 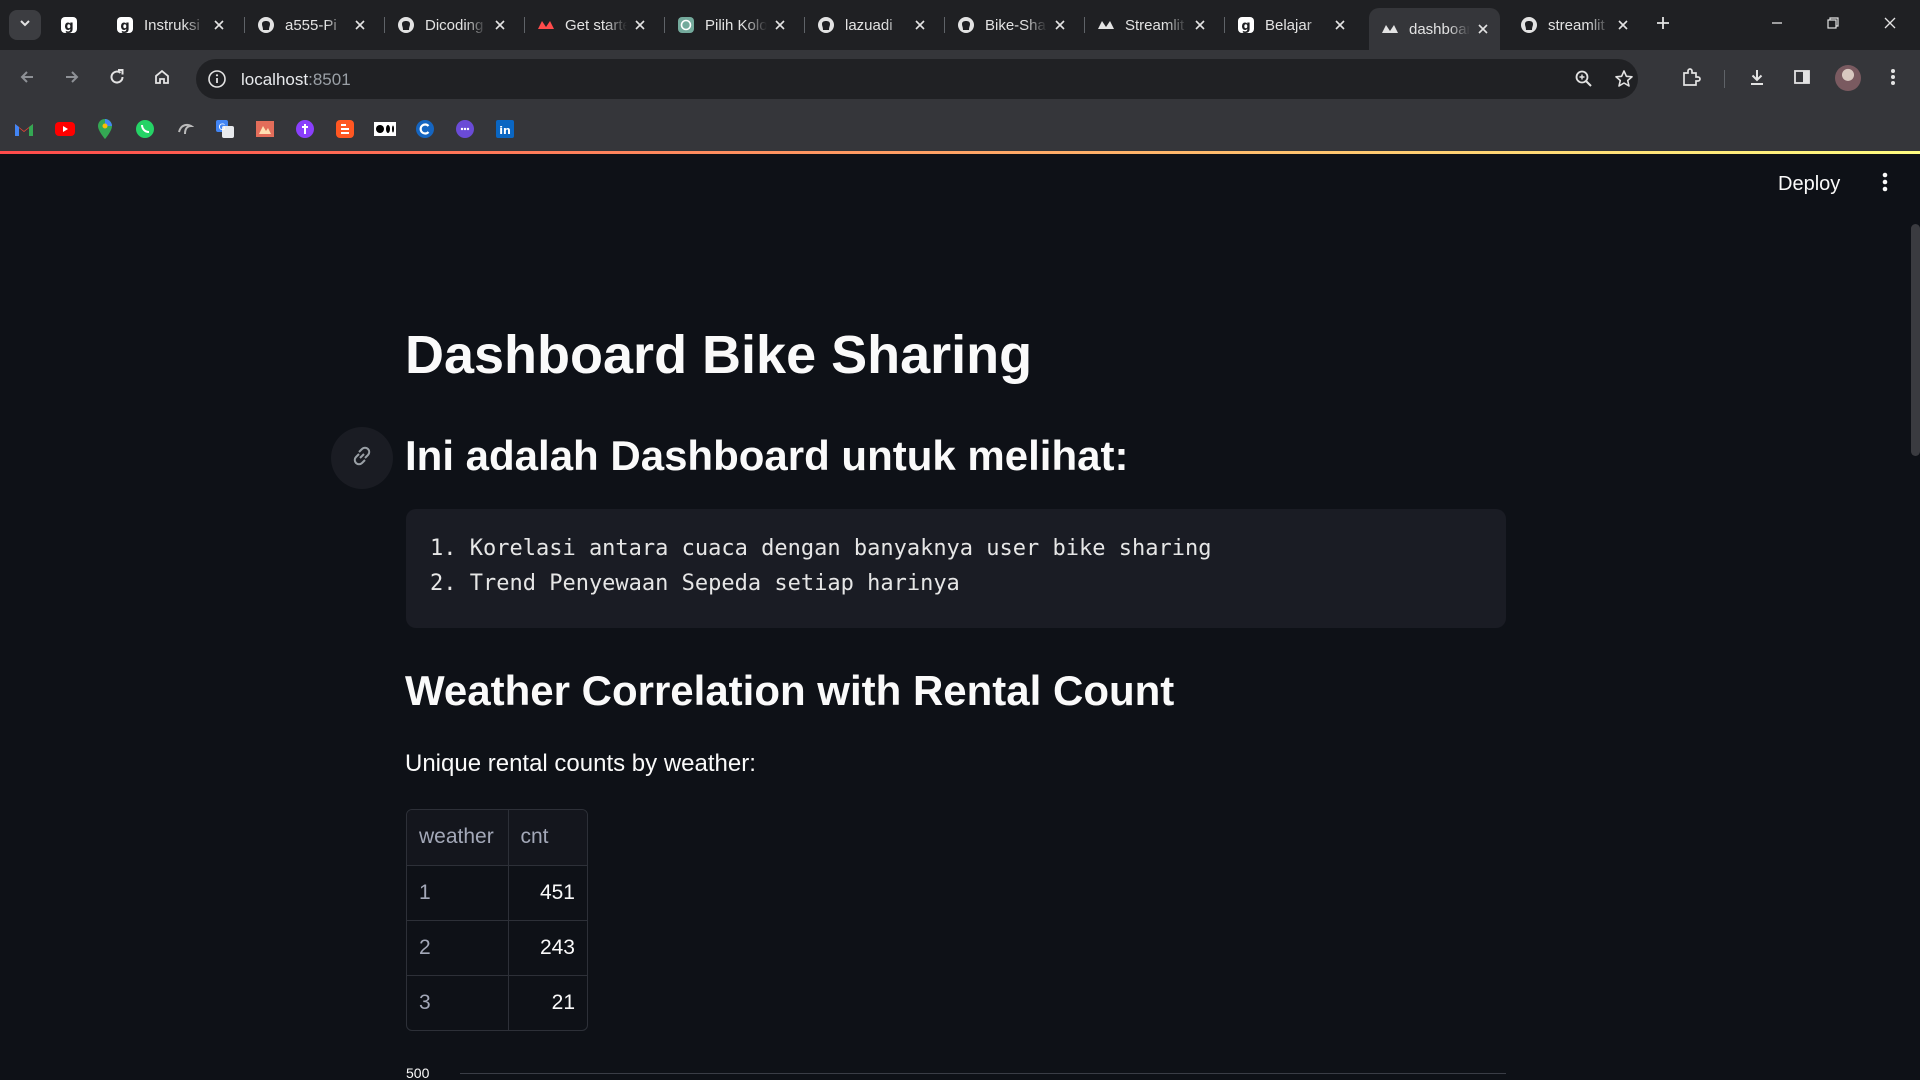 What do you see at coordinates (956, 1072) in the screenshot?
I see `chart-top-edge: 500` at bounding box center [956, 1072].